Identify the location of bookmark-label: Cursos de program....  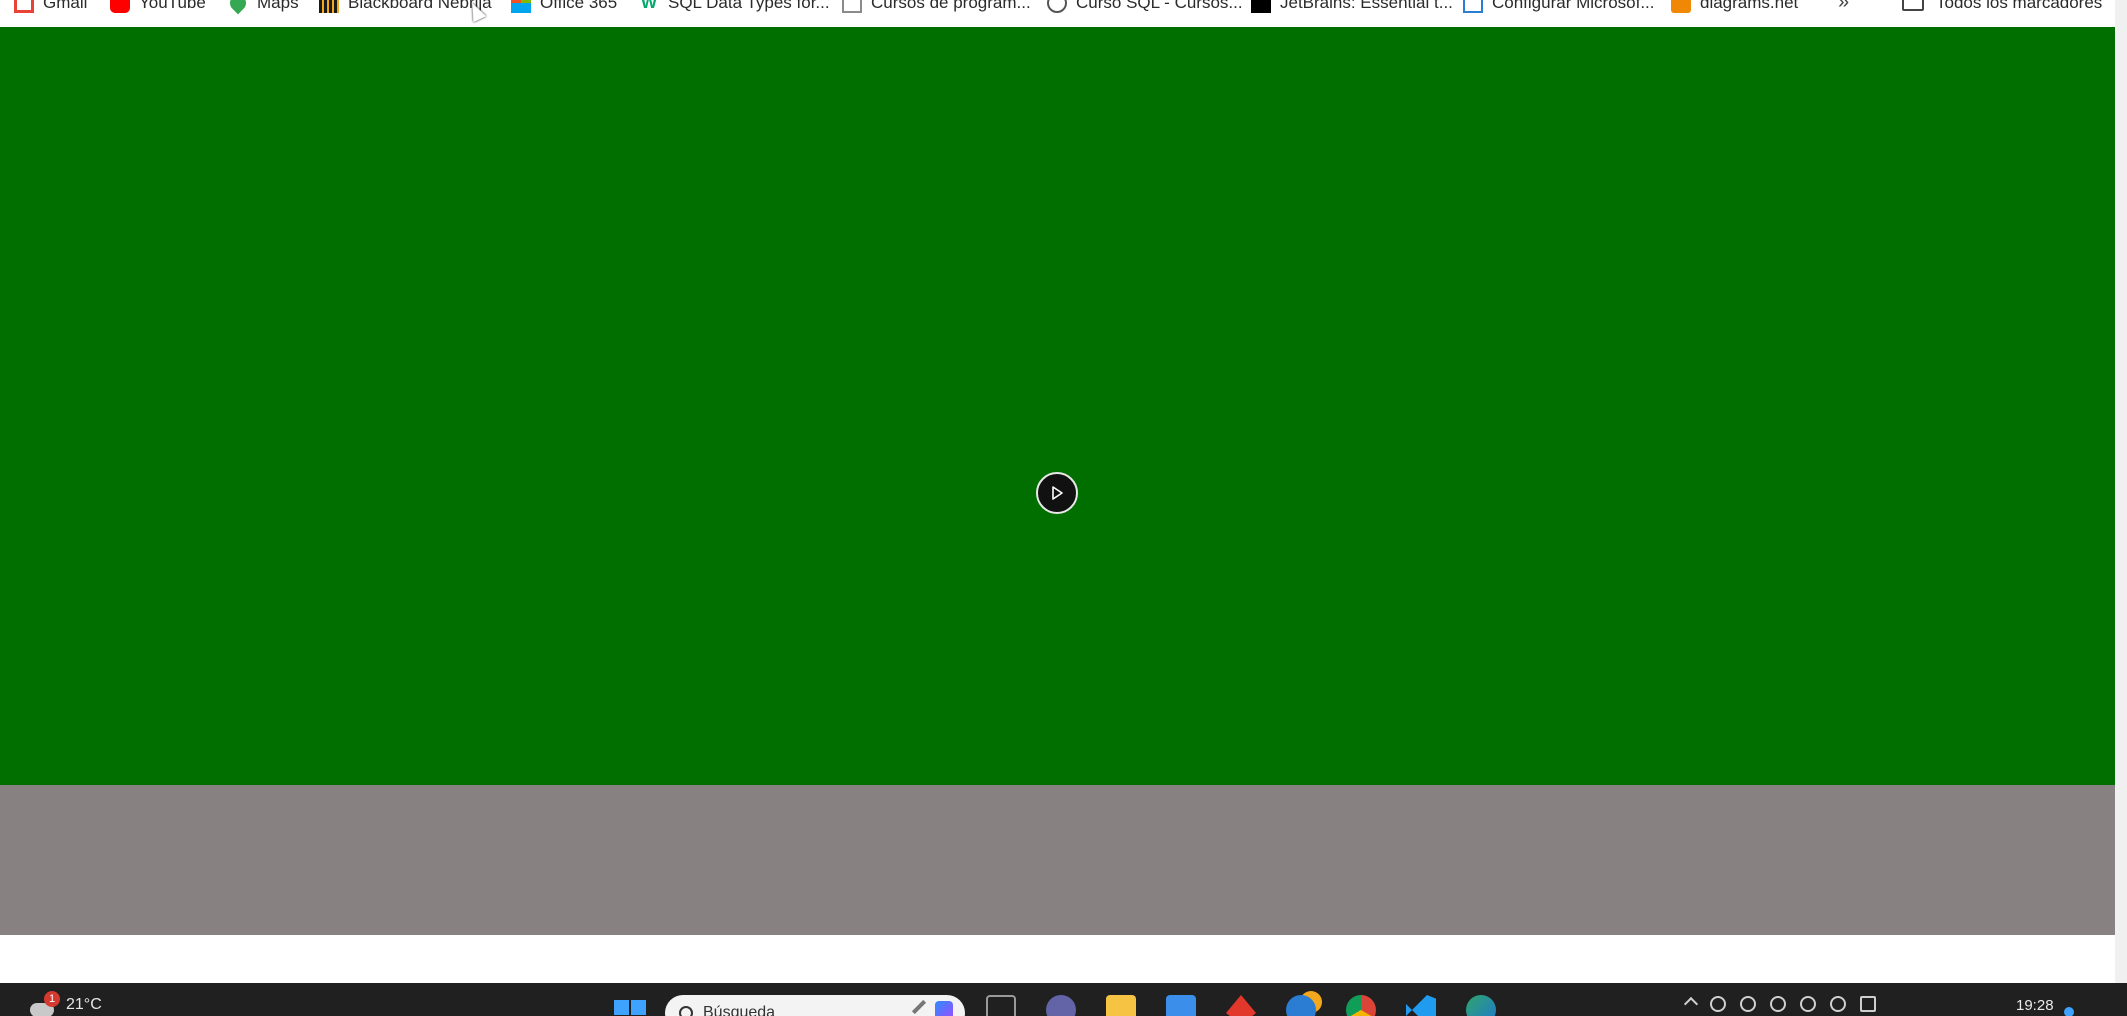
(951, 6).